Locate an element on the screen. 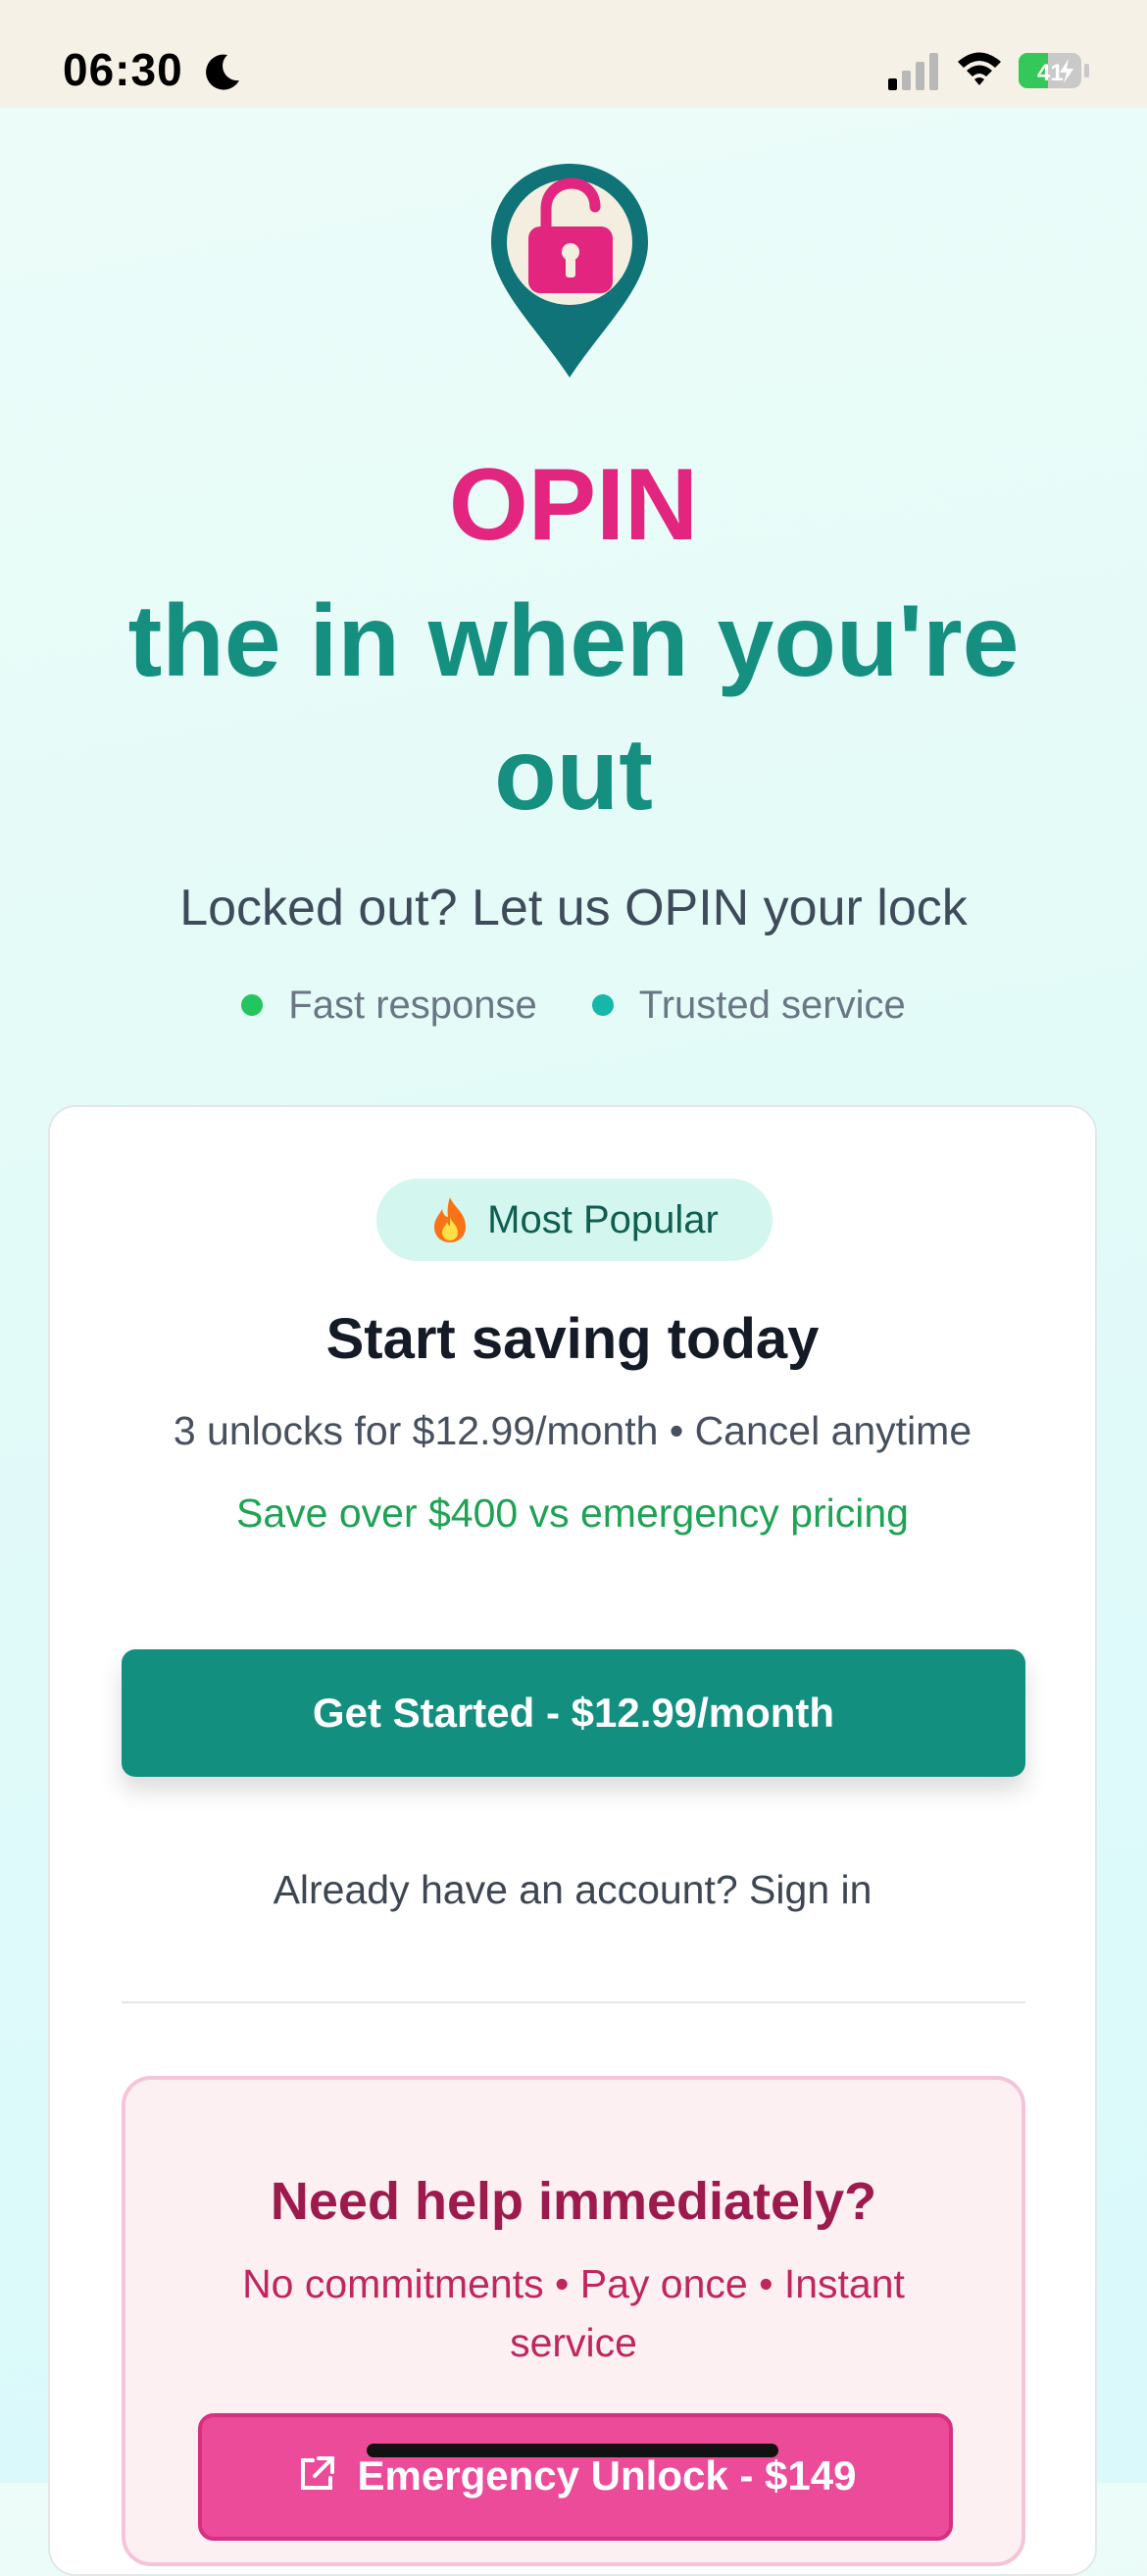  green-dot-icon is located at coordinates (252, 1005).